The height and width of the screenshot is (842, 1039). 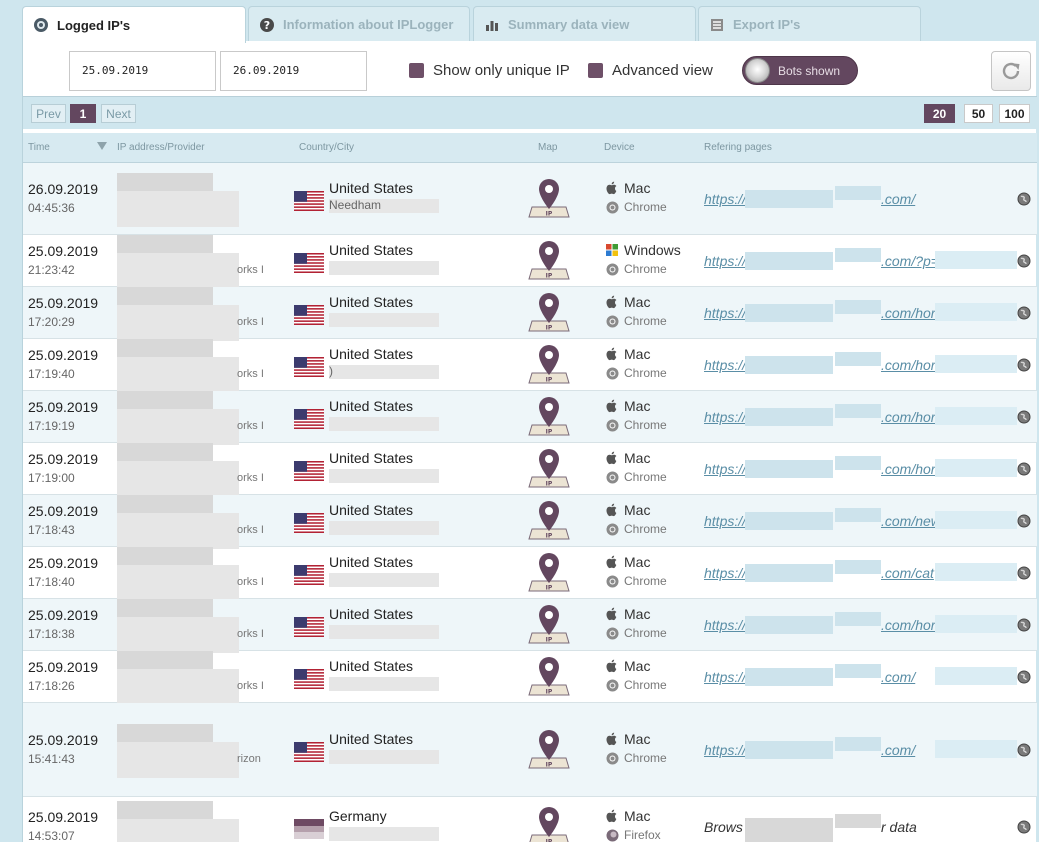 I want to click on referrer-tail: .com/new, so click(x=911, y=521).